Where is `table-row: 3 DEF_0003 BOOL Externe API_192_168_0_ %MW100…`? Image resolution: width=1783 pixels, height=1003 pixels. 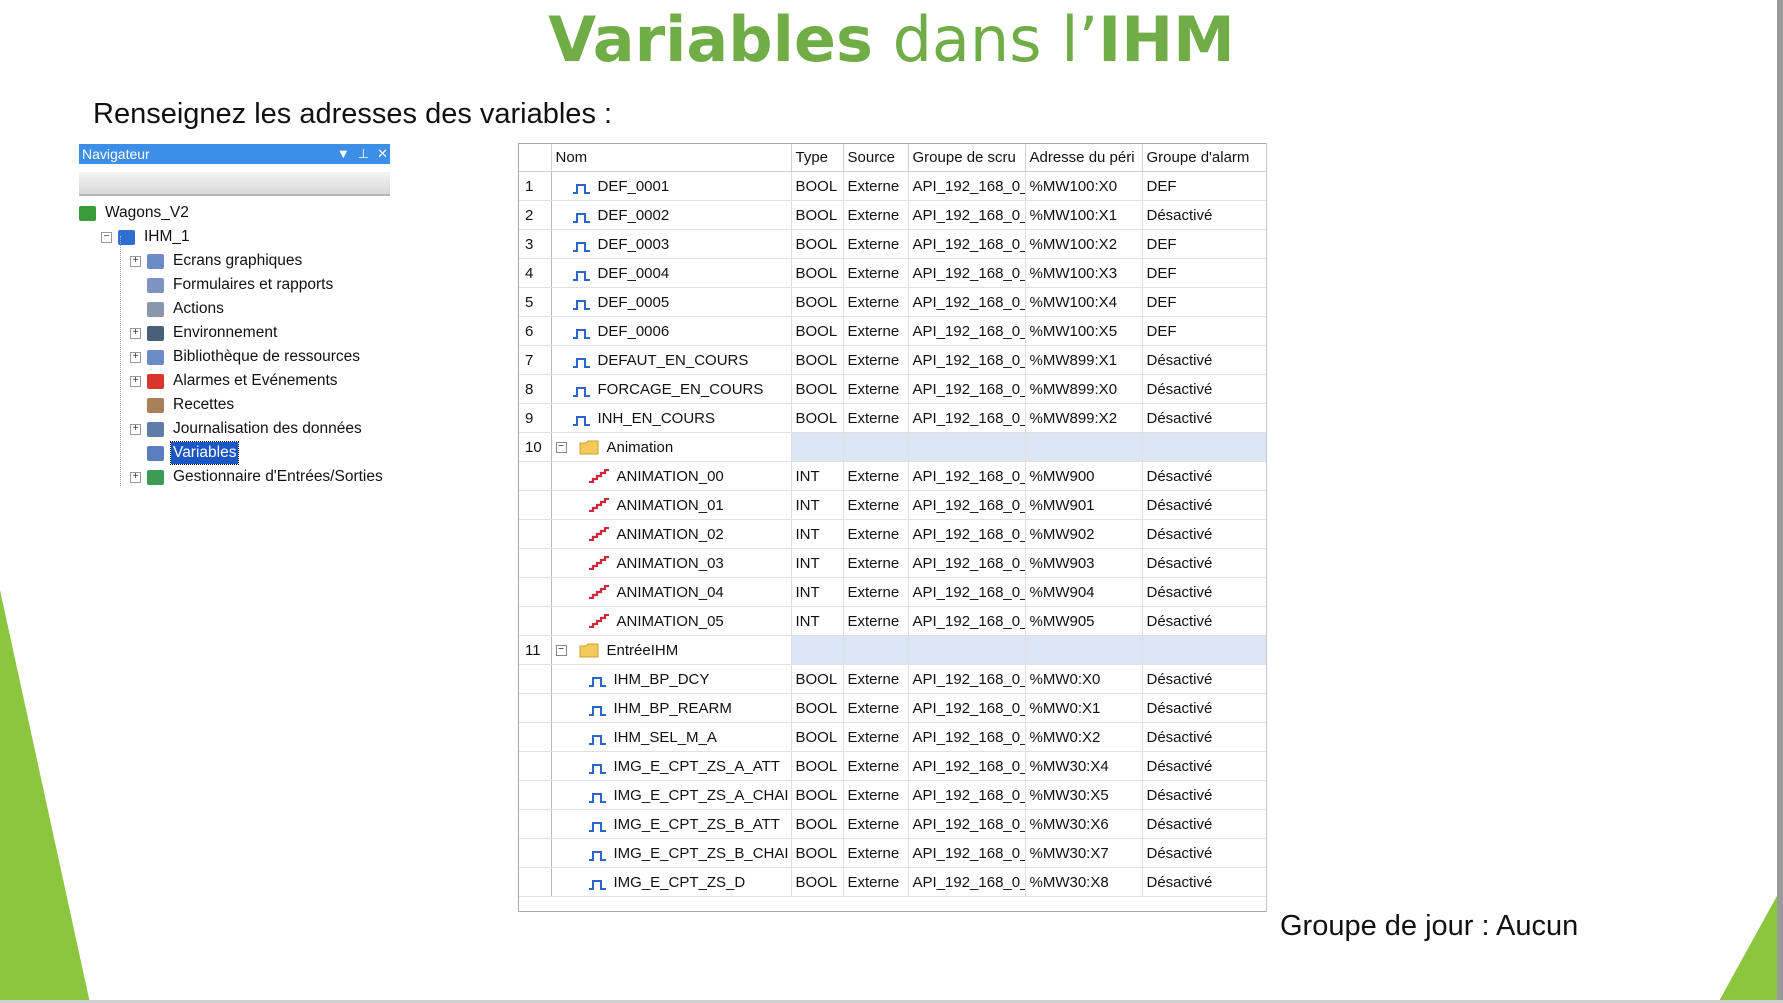 table-row: 3 DEF_0003 BOOL Externe API_192_168_0_ %MW100… is located at coordinates (892, 244).